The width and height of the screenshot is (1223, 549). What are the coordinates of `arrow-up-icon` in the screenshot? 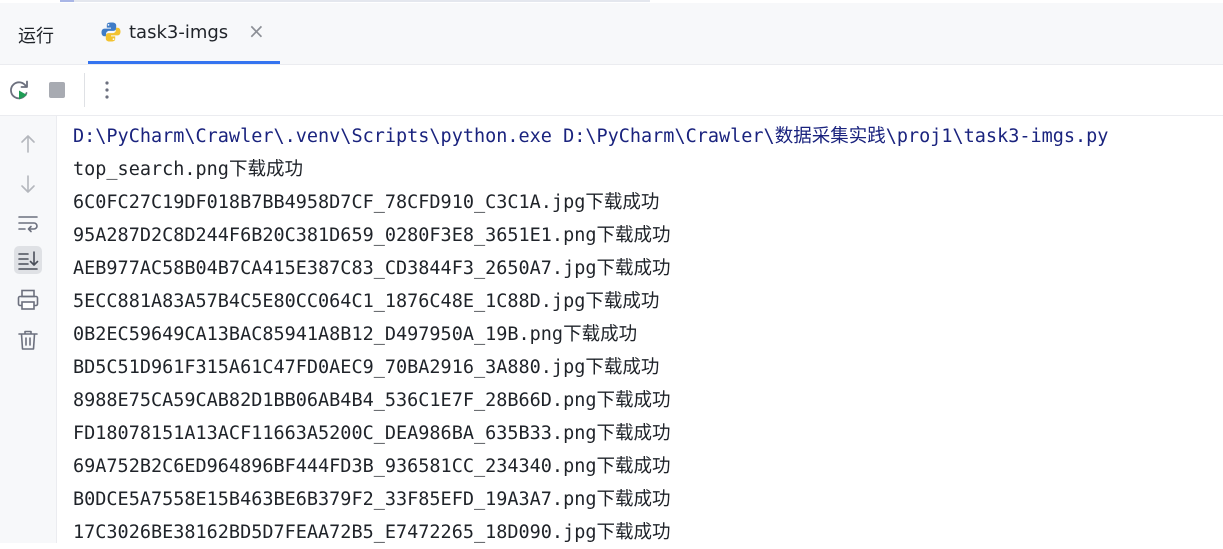 It's located at (28, 144).